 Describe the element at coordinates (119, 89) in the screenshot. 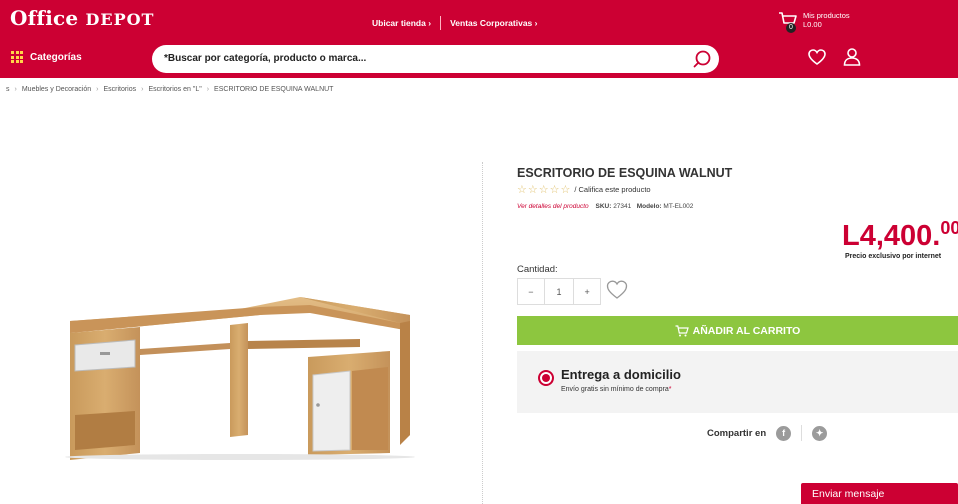

I see `breadcrumb-item: Escritorios` at that location.